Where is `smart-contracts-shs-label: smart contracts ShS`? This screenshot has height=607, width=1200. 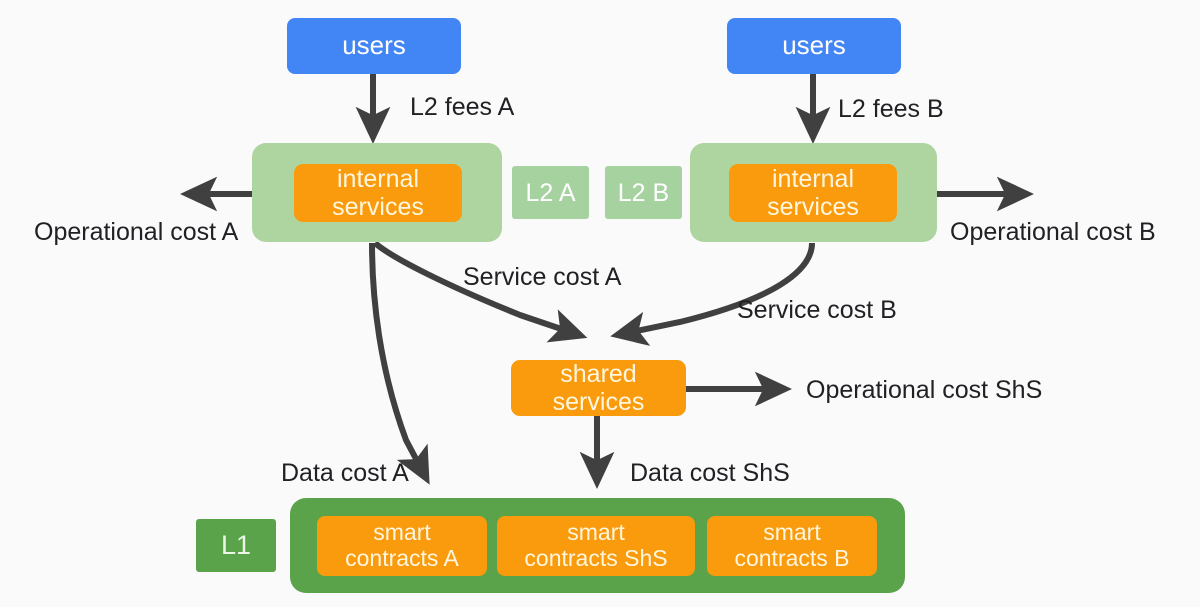 smart-contracts-shs-label: smart contracts ShS is located at coordinates (596, 545).